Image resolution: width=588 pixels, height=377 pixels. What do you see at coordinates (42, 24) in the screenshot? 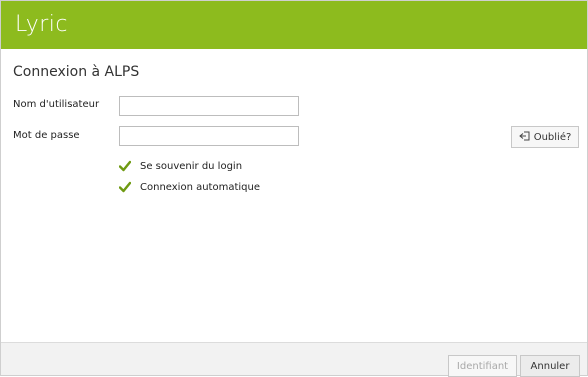
I see `app-logo: Lyric` at bounding box center [42, 24].